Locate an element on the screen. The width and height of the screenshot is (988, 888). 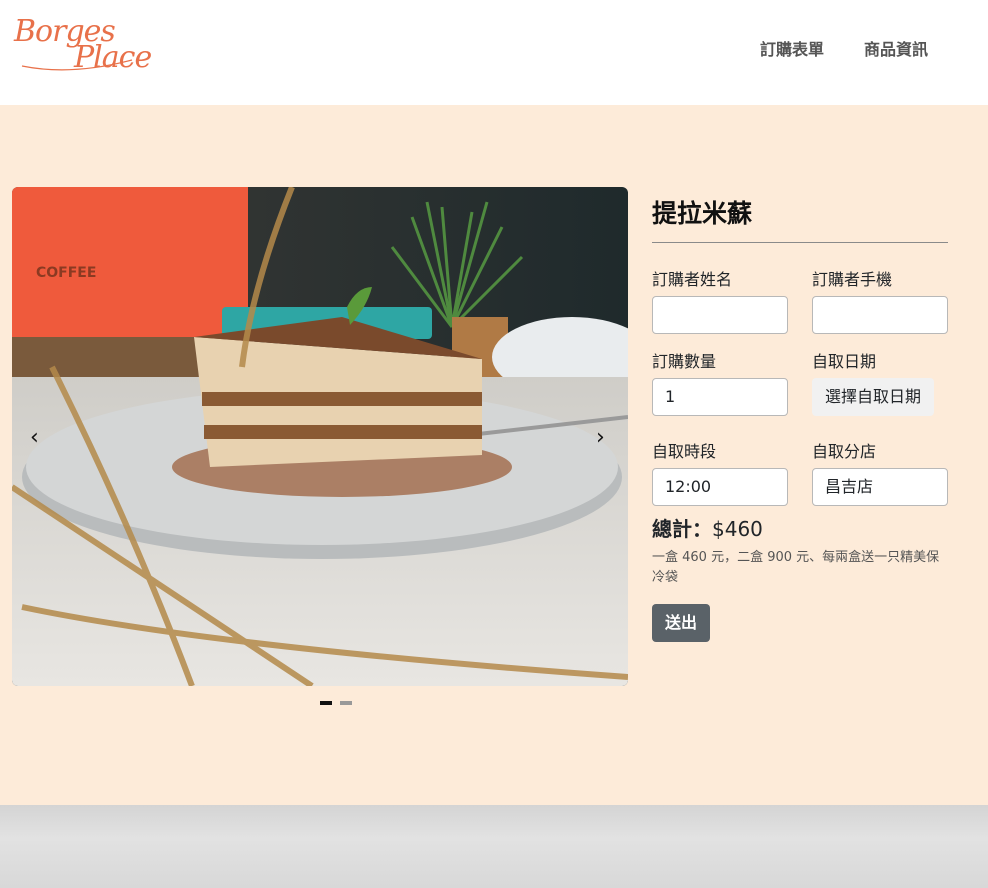
product-title: 提拉米蘇 is located at coordinates (702, 213).